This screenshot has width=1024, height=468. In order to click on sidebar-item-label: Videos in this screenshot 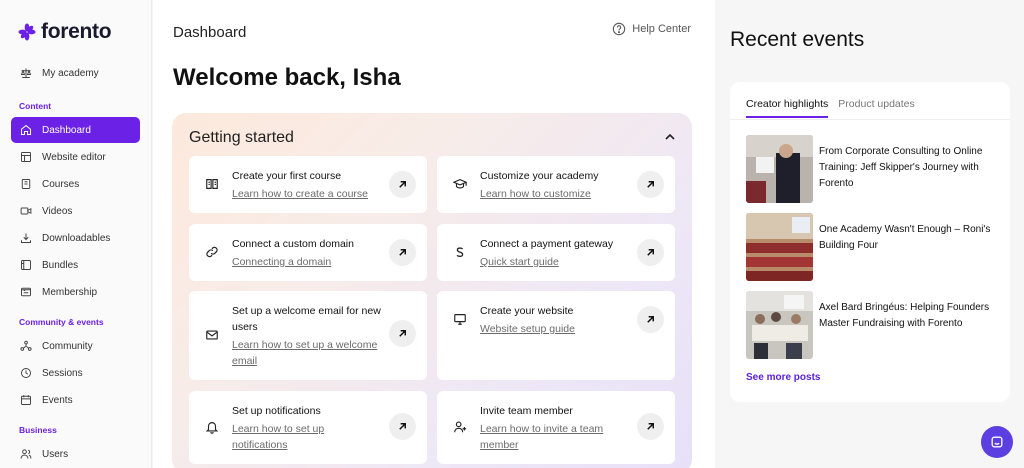, I will do `click(57, 211)`.